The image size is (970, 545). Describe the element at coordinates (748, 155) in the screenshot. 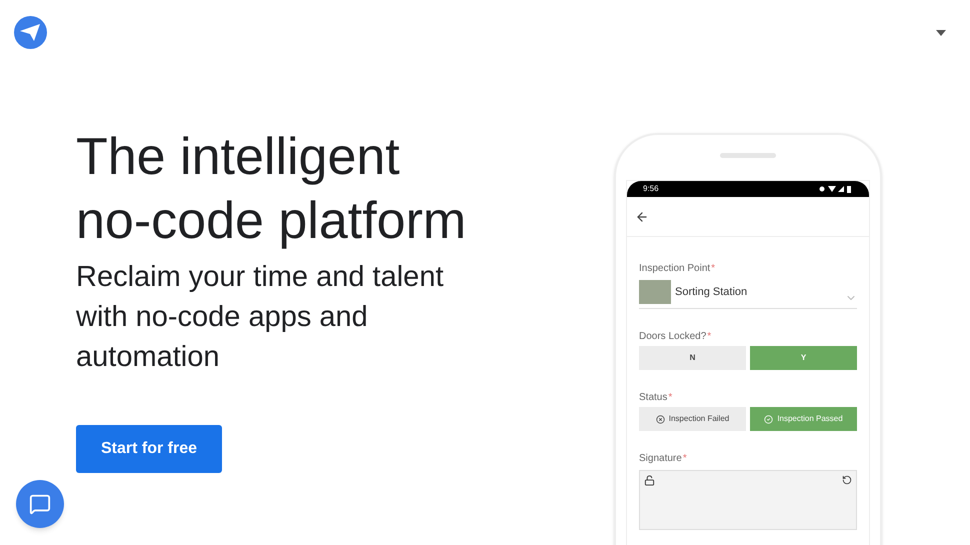

I see `phone-speaker` at that location.